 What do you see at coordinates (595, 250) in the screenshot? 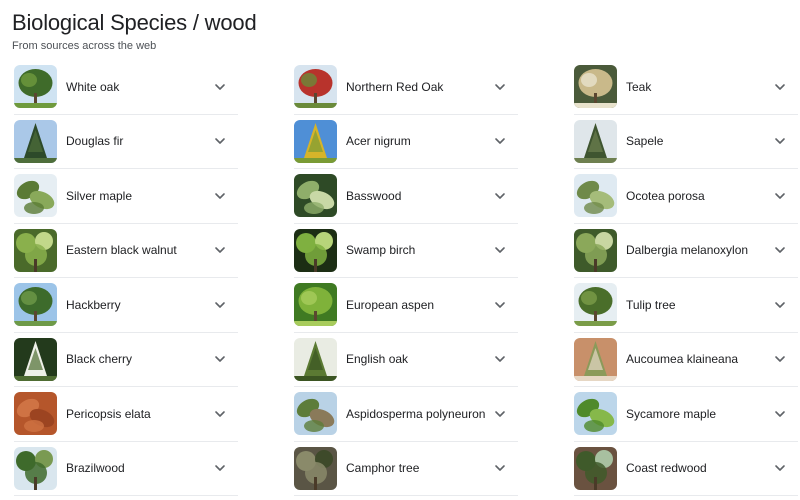
I see `dalbergia-melanoxylon-thumbnail` at bounding box center [595, 250].